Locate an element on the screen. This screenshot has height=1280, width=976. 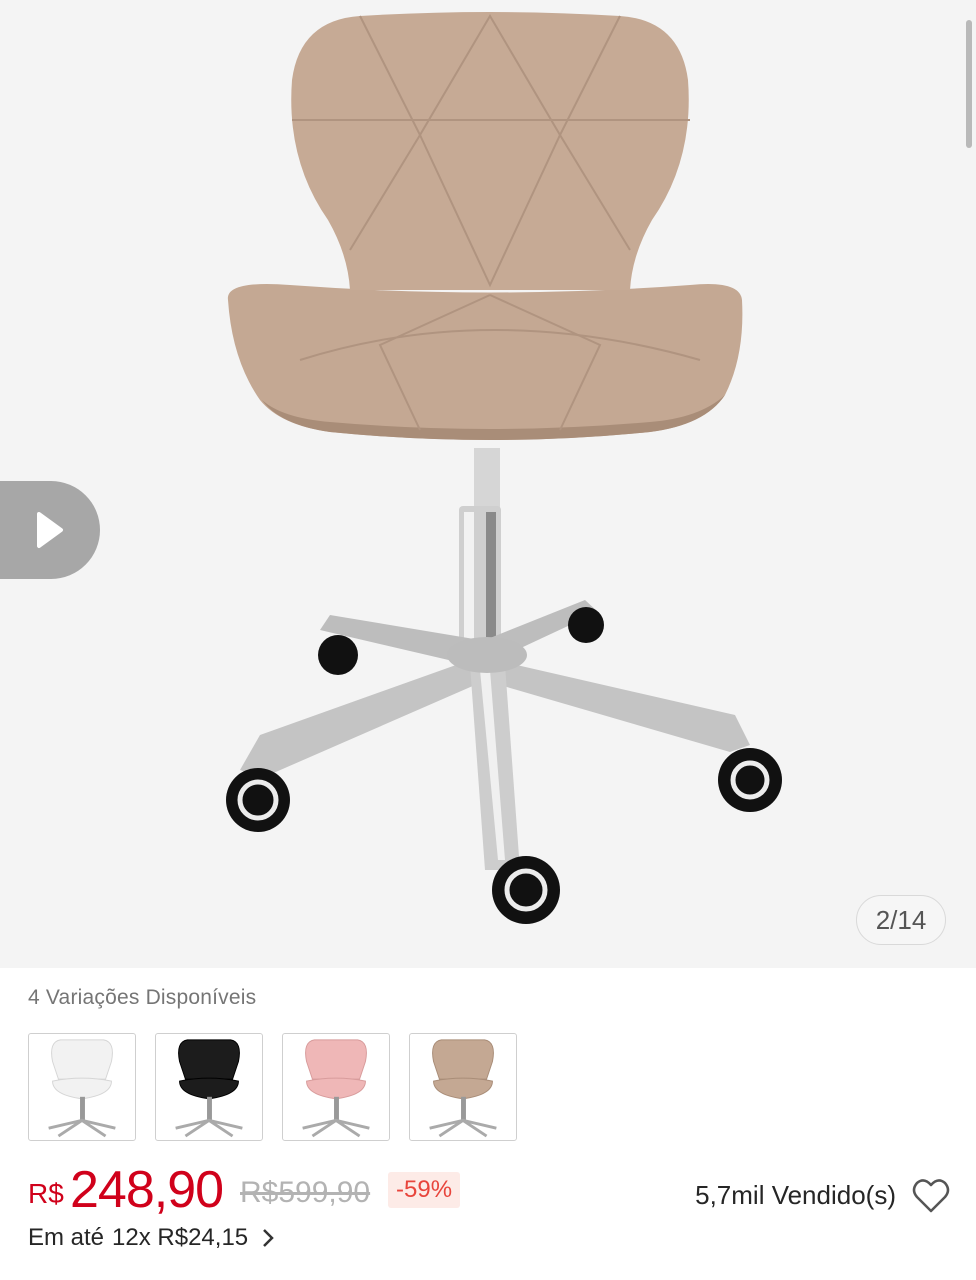
price-currency: R$ is located at coordinates (46, 1193).